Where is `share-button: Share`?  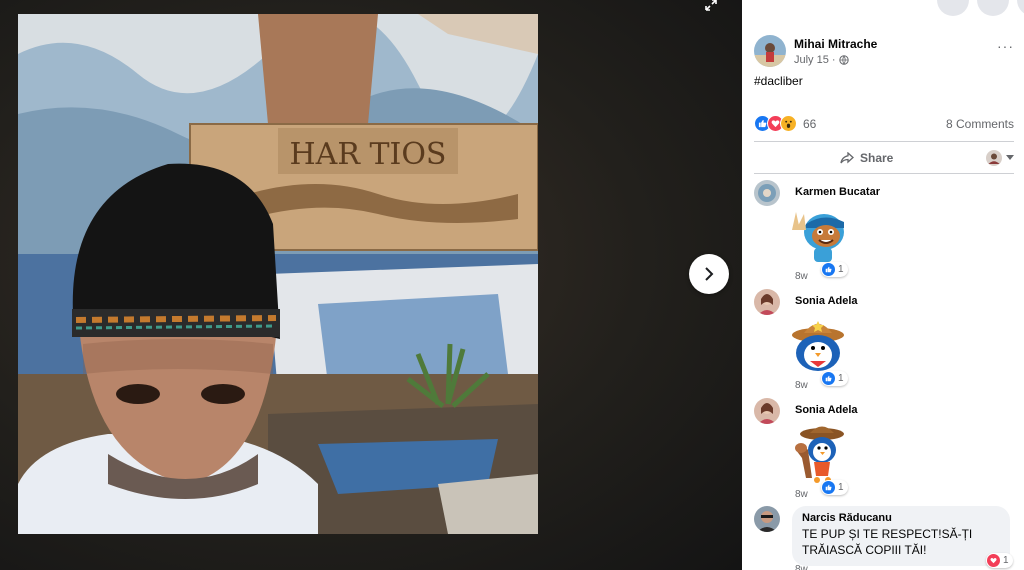
share-button: Share is located at coordinates (866, 158).